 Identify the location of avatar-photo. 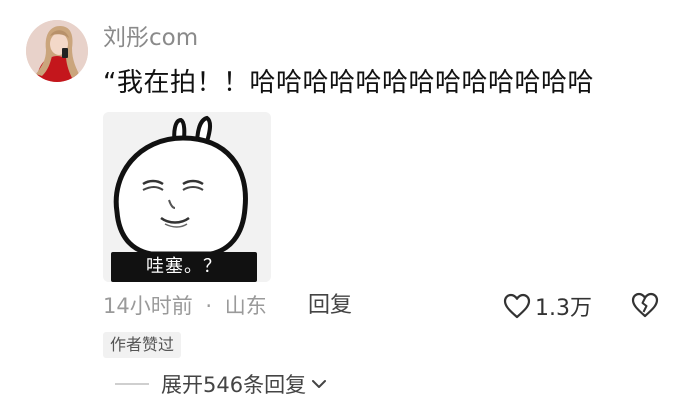
(57, 51).